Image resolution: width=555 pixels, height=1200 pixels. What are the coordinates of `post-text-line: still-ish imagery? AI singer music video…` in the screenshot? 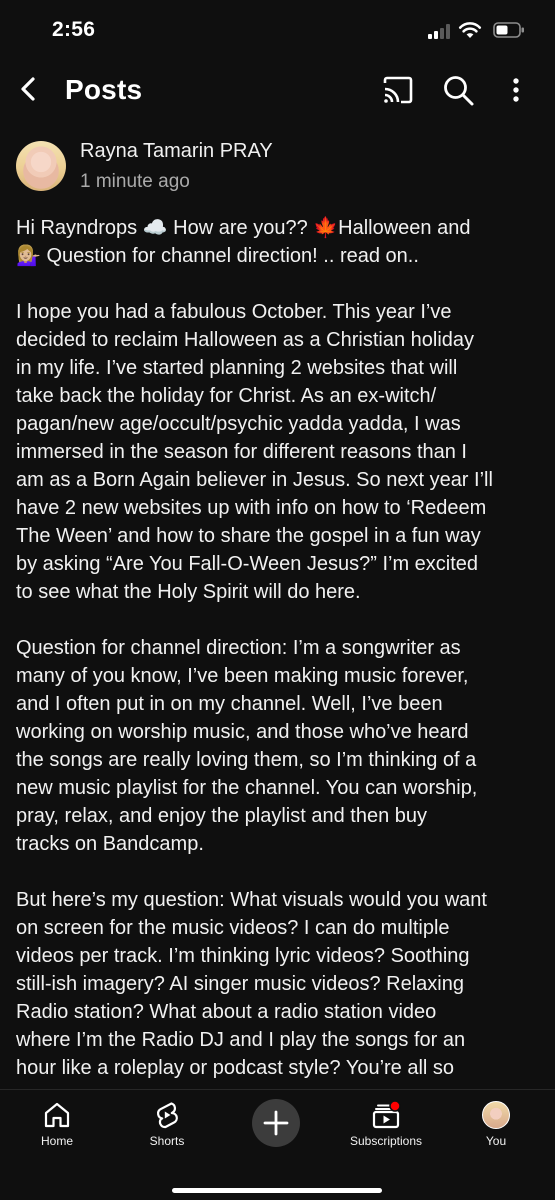 It's located at (240, 984).